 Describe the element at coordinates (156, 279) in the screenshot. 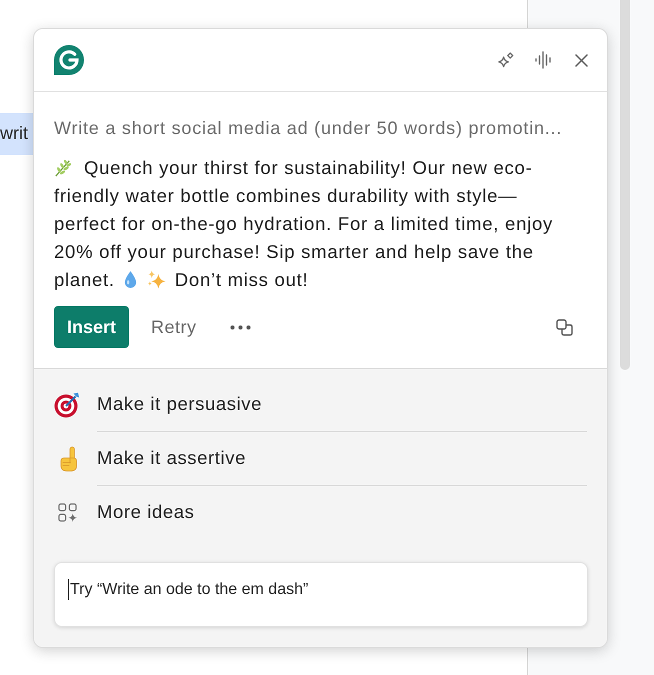

I see `sparkles-icon` at that location.